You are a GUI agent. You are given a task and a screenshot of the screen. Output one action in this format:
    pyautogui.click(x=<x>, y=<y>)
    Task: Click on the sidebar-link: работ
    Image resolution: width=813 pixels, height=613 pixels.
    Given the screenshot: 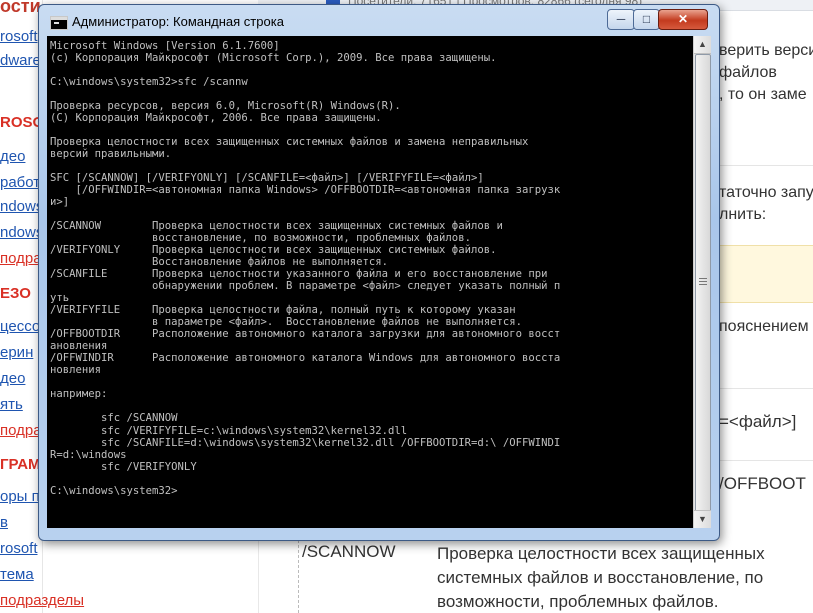 What is the action you would take?
    pyautogui.click(x=20, y=182)
    